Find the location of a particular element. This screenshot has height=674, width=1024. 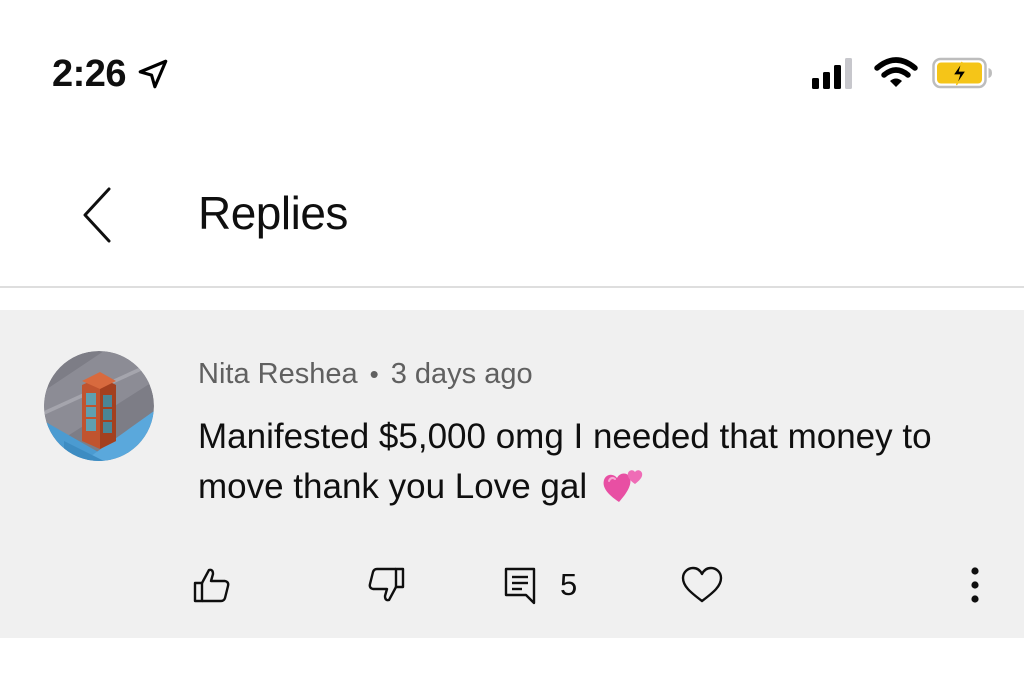

chevron-left-icon is located at coordinates (97, 215).